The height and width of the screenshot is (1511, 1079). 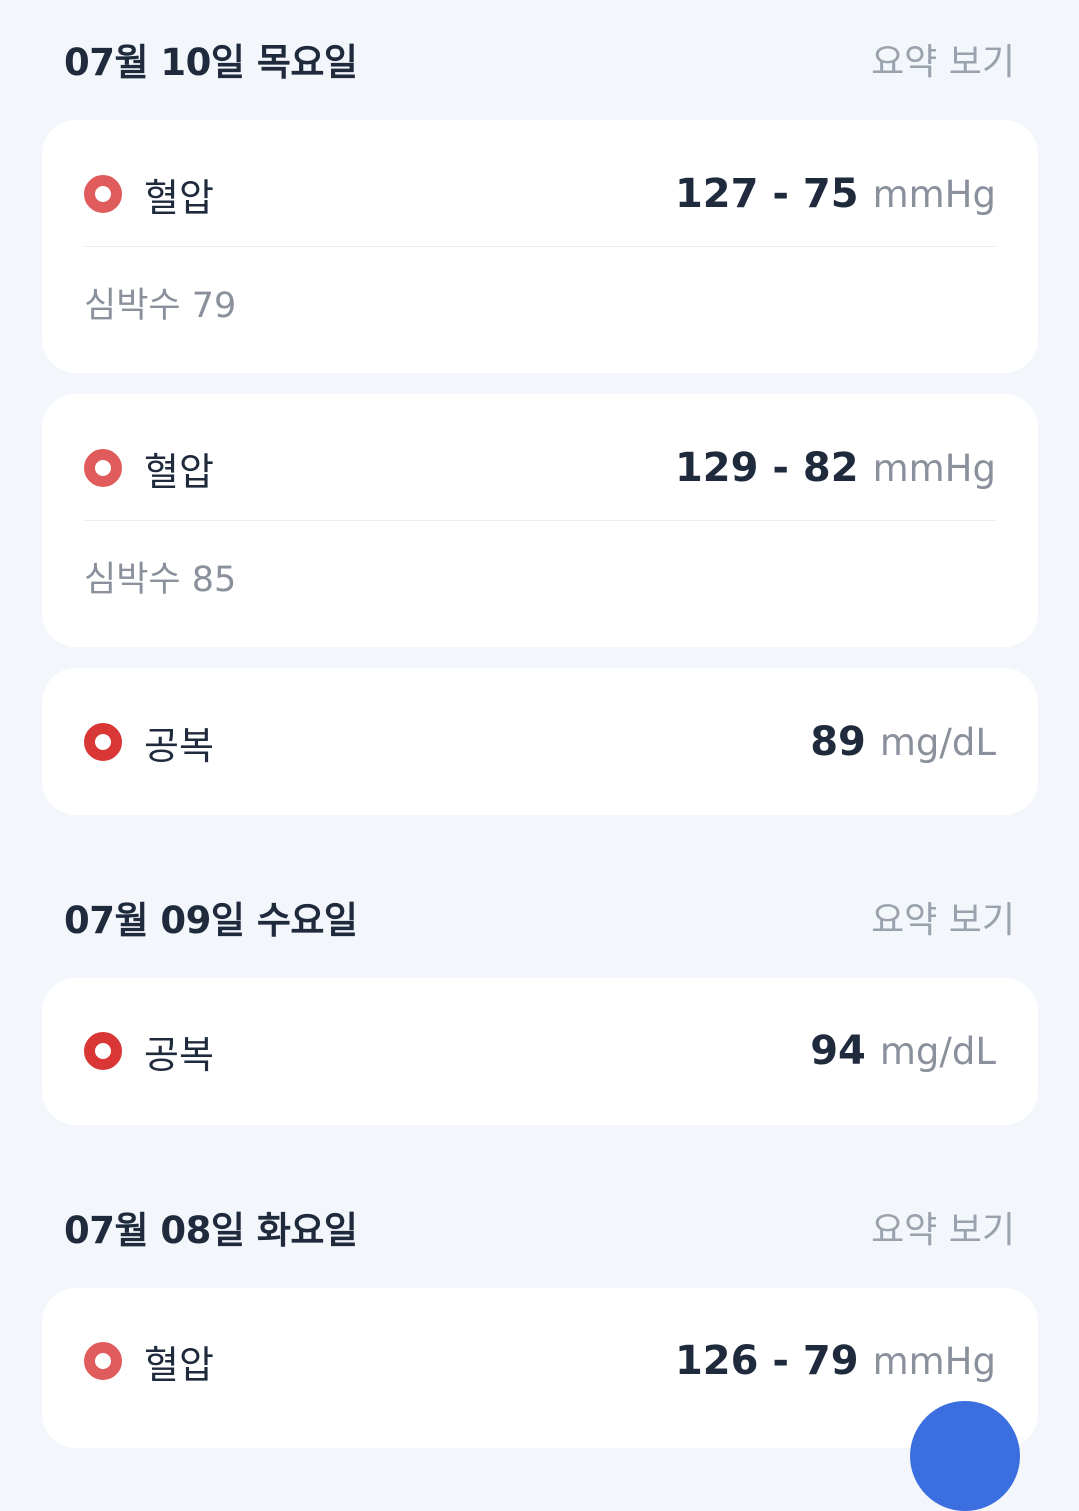 I want to click on date-title: 07월 09일 수요일, so click(x=211, y=920).